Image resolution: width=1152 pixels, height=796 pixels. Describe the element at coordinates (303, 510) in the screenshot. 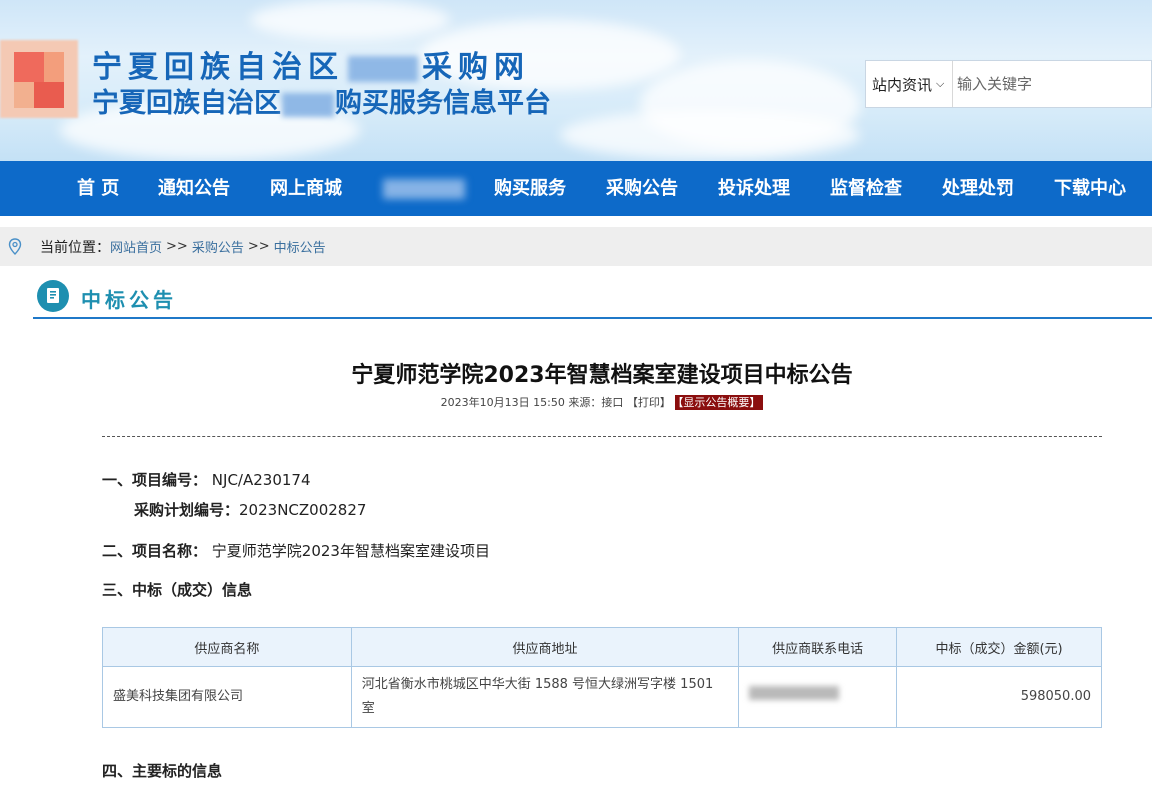

I see `plan-number: 2023NCZ002827` at that location.